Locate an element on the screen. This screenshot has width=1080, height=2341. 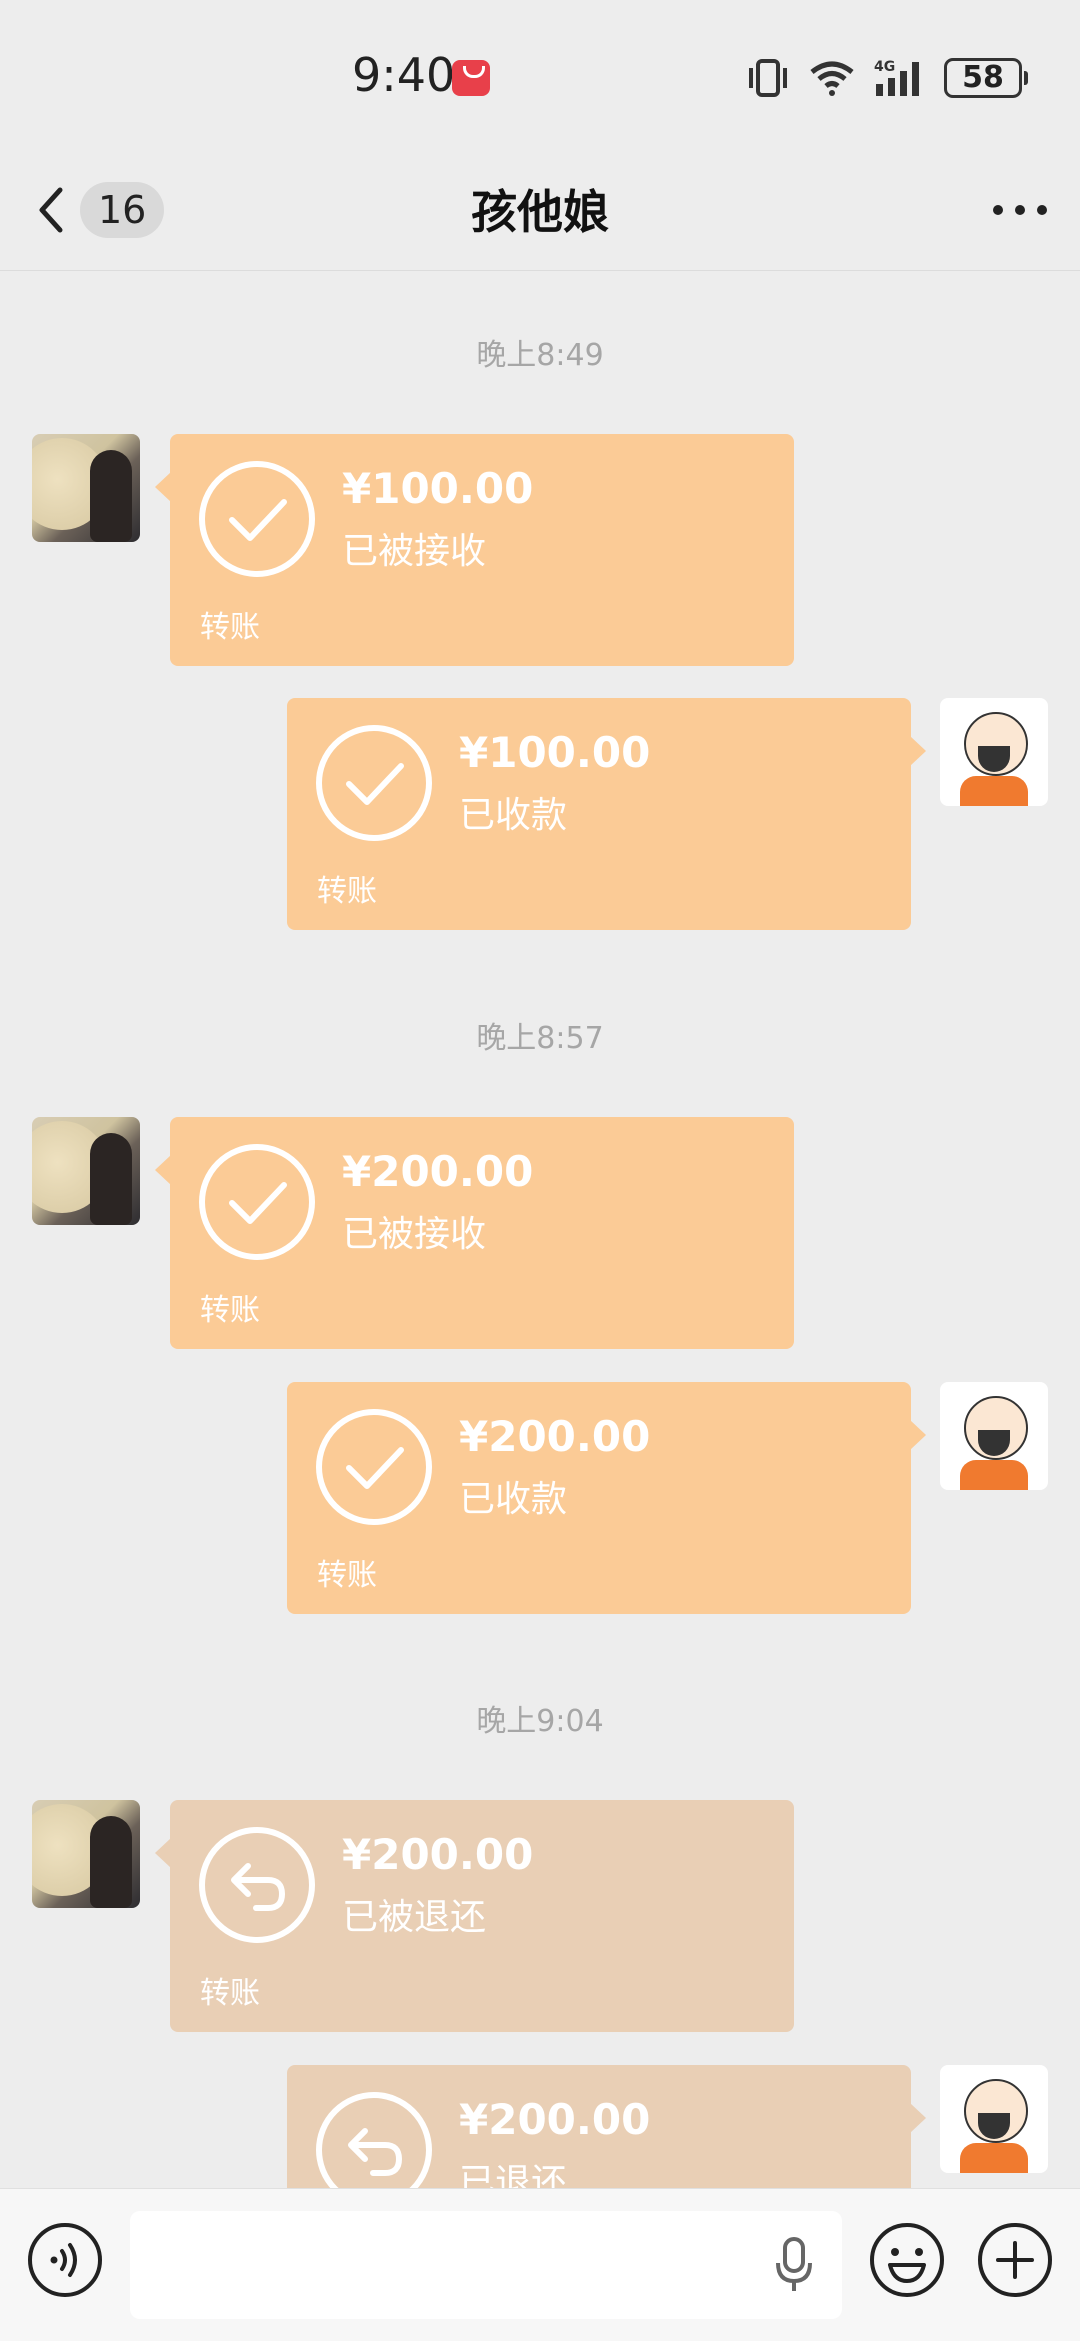
voice-icon is located at coordinates (65, 2260).